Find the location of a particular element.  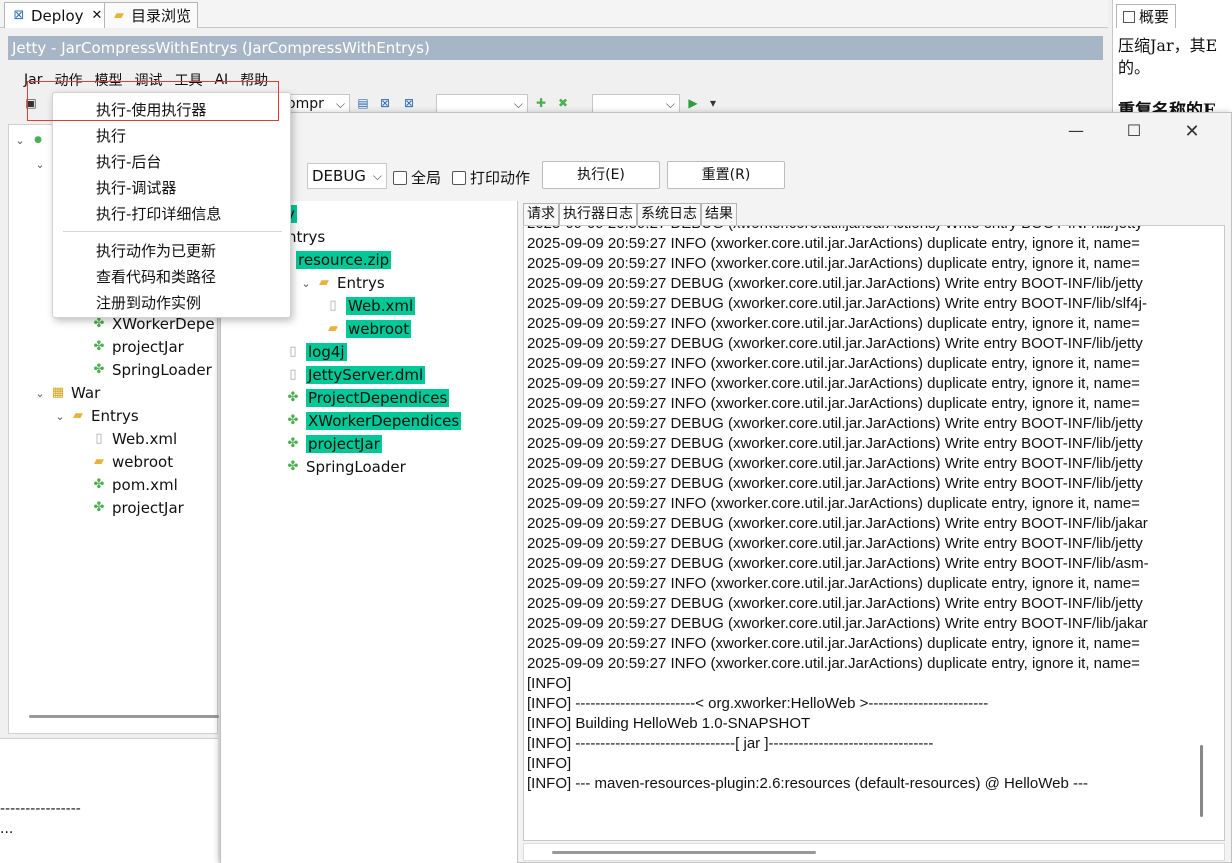

print-action-checkbox: 打印动作 is located at coordinates (491, 177).